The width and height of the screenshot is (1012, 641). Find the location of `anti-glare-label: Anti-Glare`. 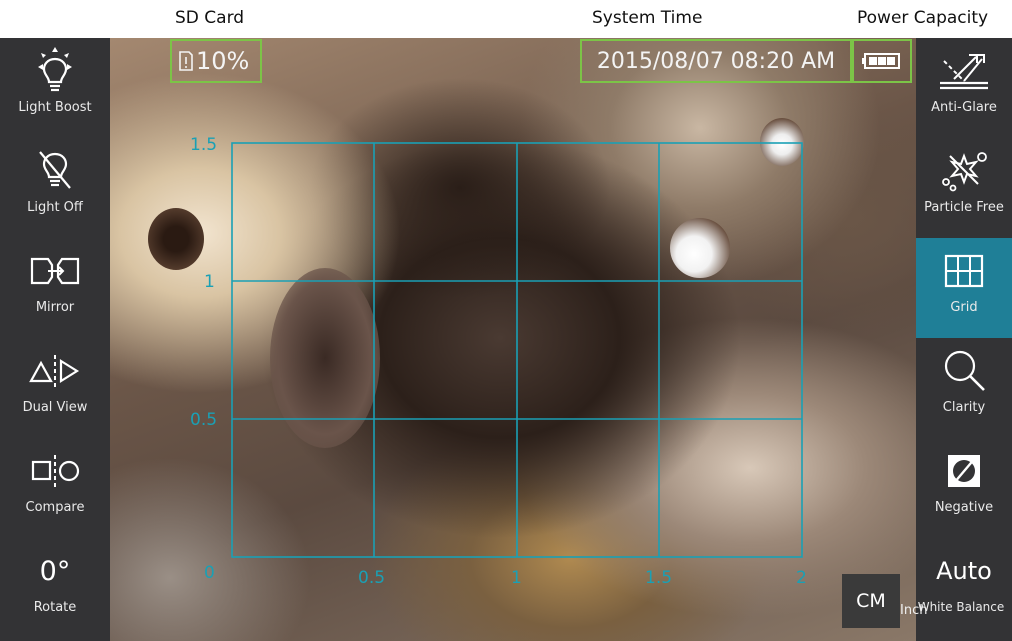

anti-glare-label: Anti-Glare is located at coordinates (964, 107).